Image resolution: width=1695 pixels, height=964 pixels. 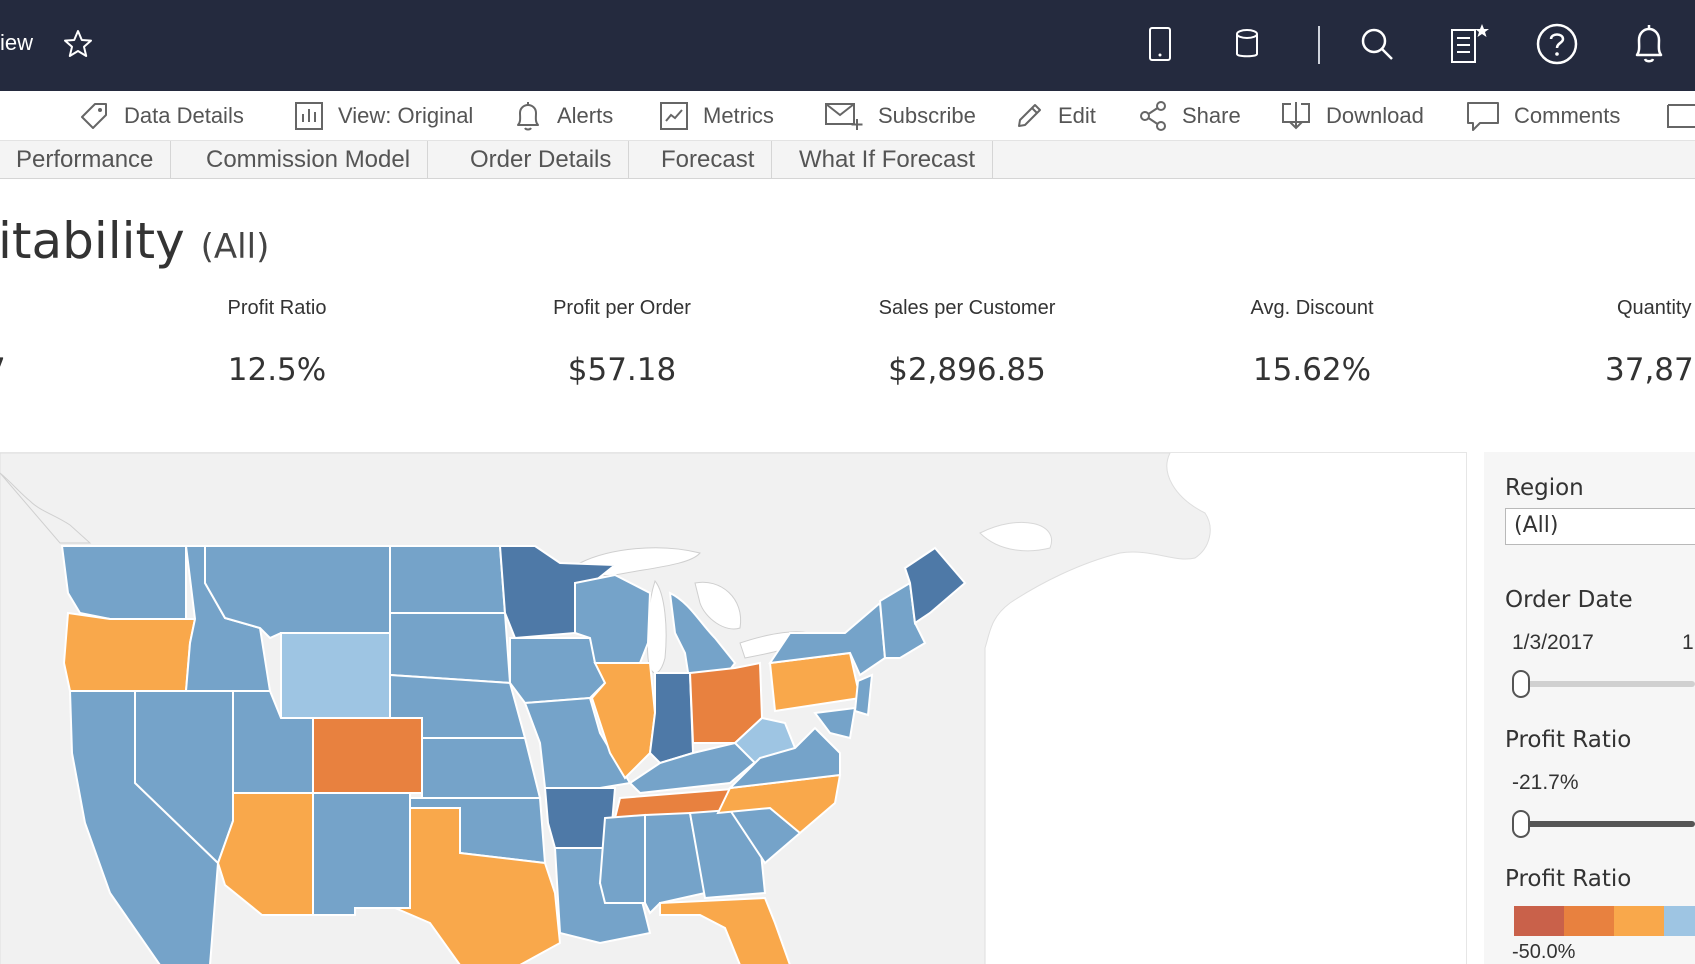 What do you see at coordinates (309, 160) in the screenshot?
I see `tab-commission-model: Commission Model` at bounding box center [309, 160].